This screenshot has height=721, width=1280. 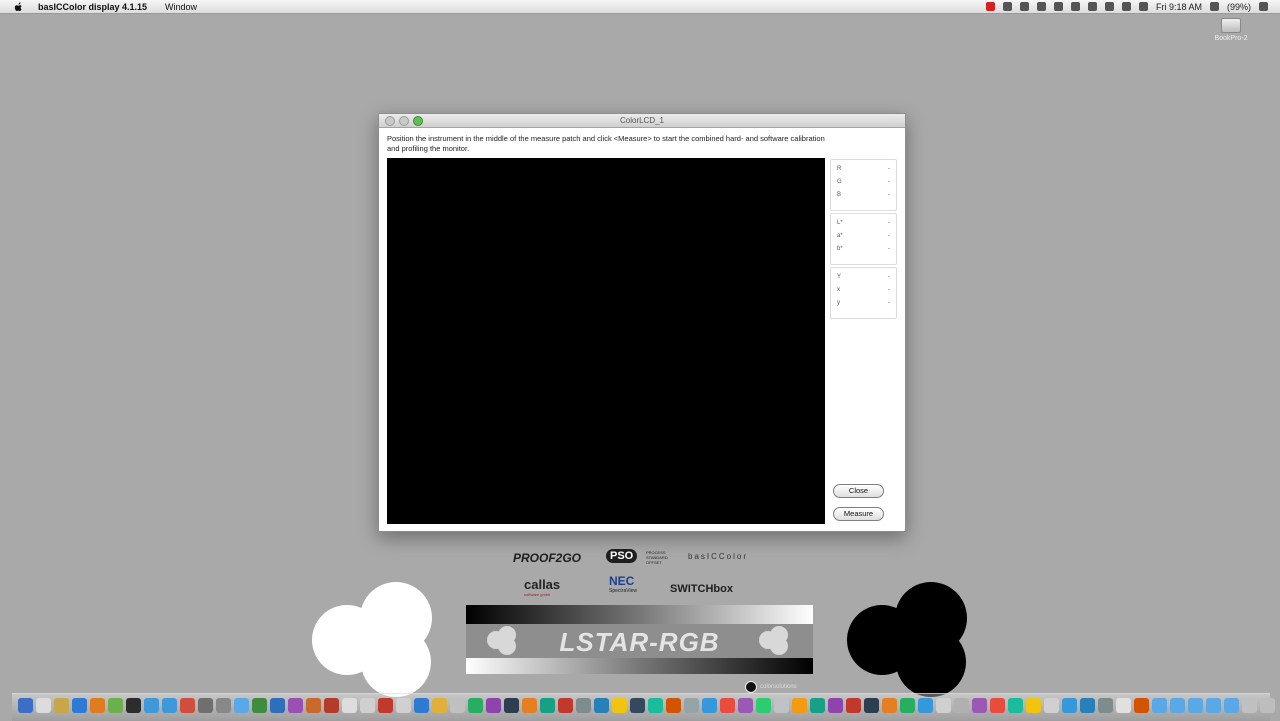 I want to click on apple-menu-icon, so click(x=20, y=6).